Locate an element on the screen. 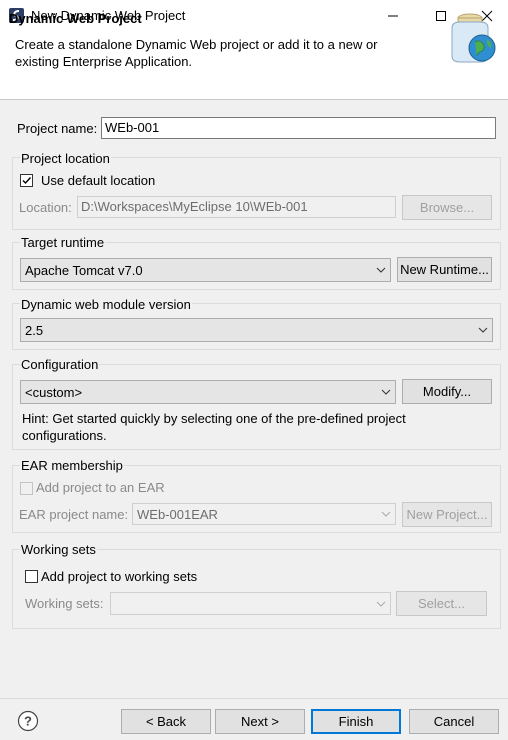  use-default-location-label: Use default location is located at coordinates (98, 180).